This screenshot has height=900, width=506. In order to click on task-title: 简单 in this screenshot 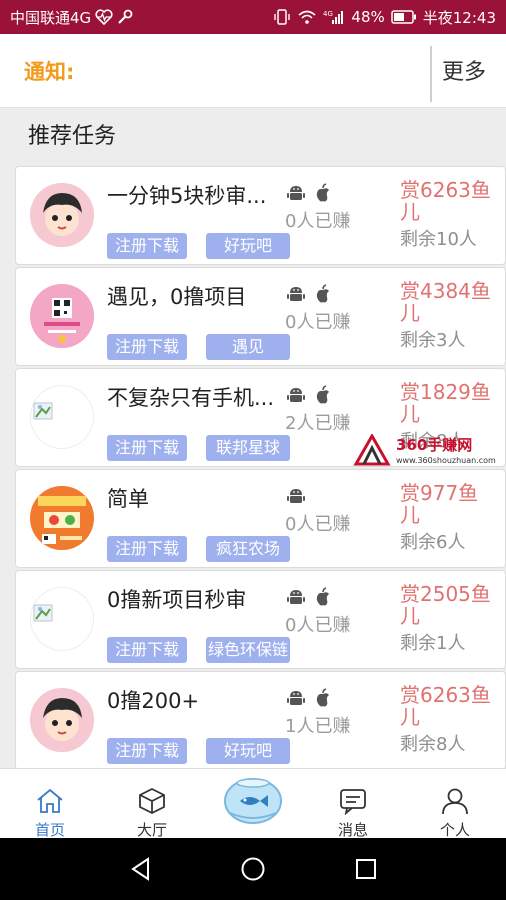, I will do `click(128, 499)`.